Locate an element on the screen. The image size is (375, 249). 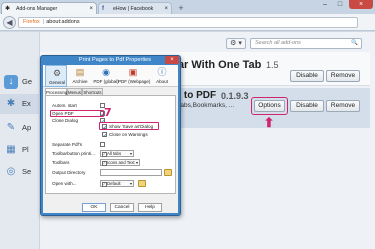
dialog-close-button: × is located at coordinates (172, 60).